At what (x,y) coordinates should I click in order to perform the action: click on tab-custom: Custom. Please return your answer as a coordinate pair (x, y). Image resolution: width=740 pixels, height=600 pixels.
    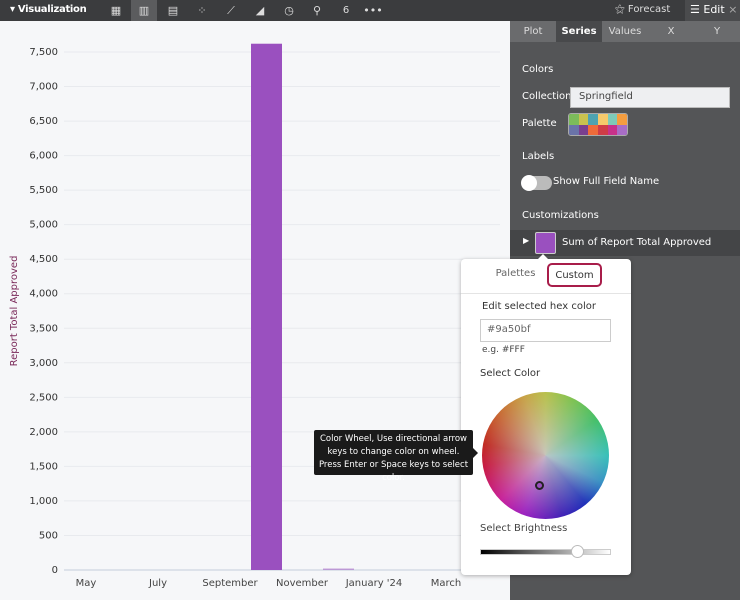
    Looking at the image, I should click on (574, 275).